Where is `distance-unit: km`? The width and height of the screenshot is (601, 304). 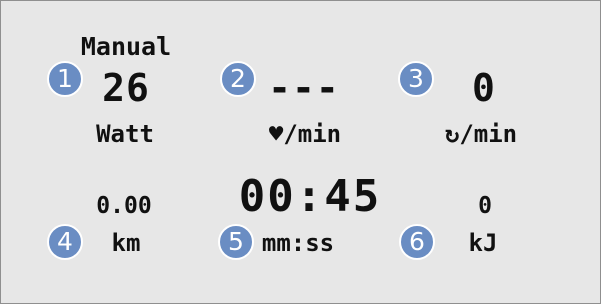 distance-unit: km is located at coordinates (126, 243).